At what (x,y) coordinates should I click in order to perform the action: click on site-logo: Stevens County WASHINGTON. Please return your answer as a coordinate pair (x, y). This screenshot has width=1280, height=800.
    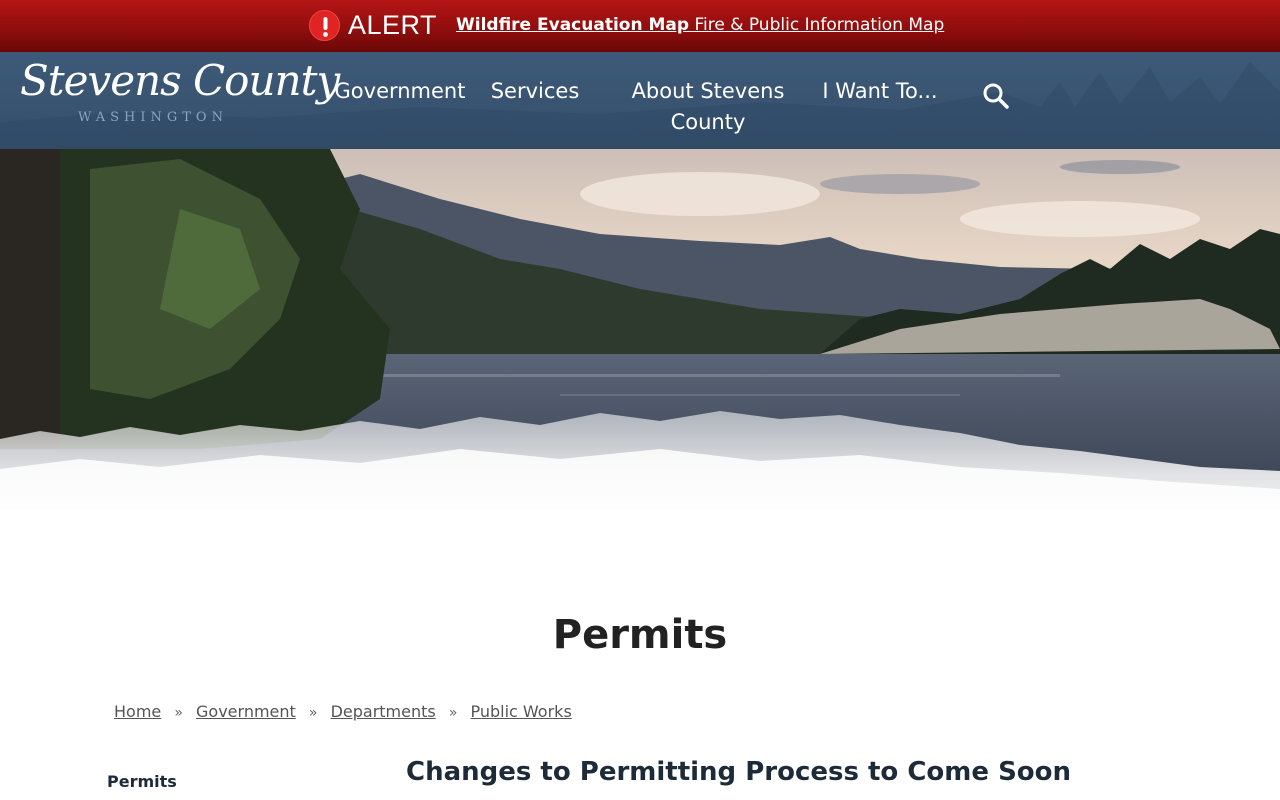
    Looking at the image, I should click on (180, 94).